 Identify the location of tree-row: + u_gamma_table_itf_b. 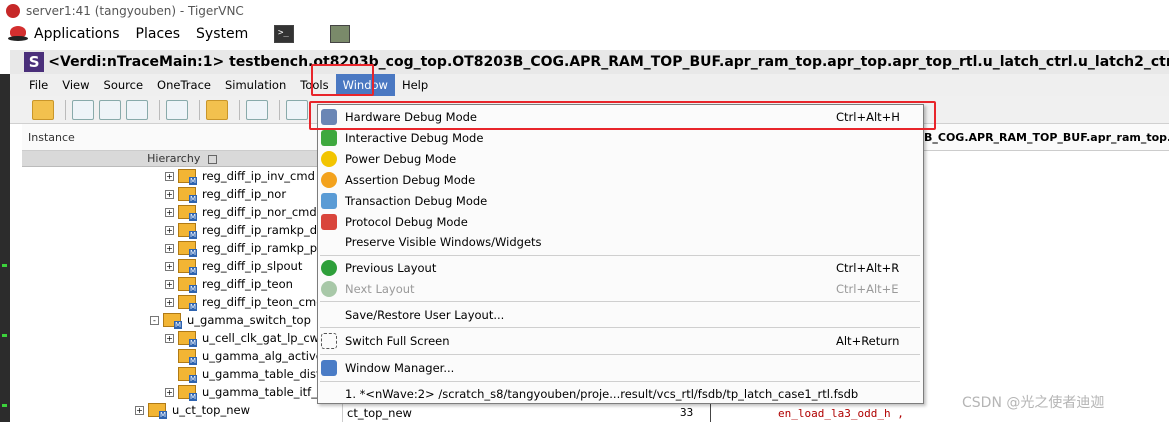
(182, 392).